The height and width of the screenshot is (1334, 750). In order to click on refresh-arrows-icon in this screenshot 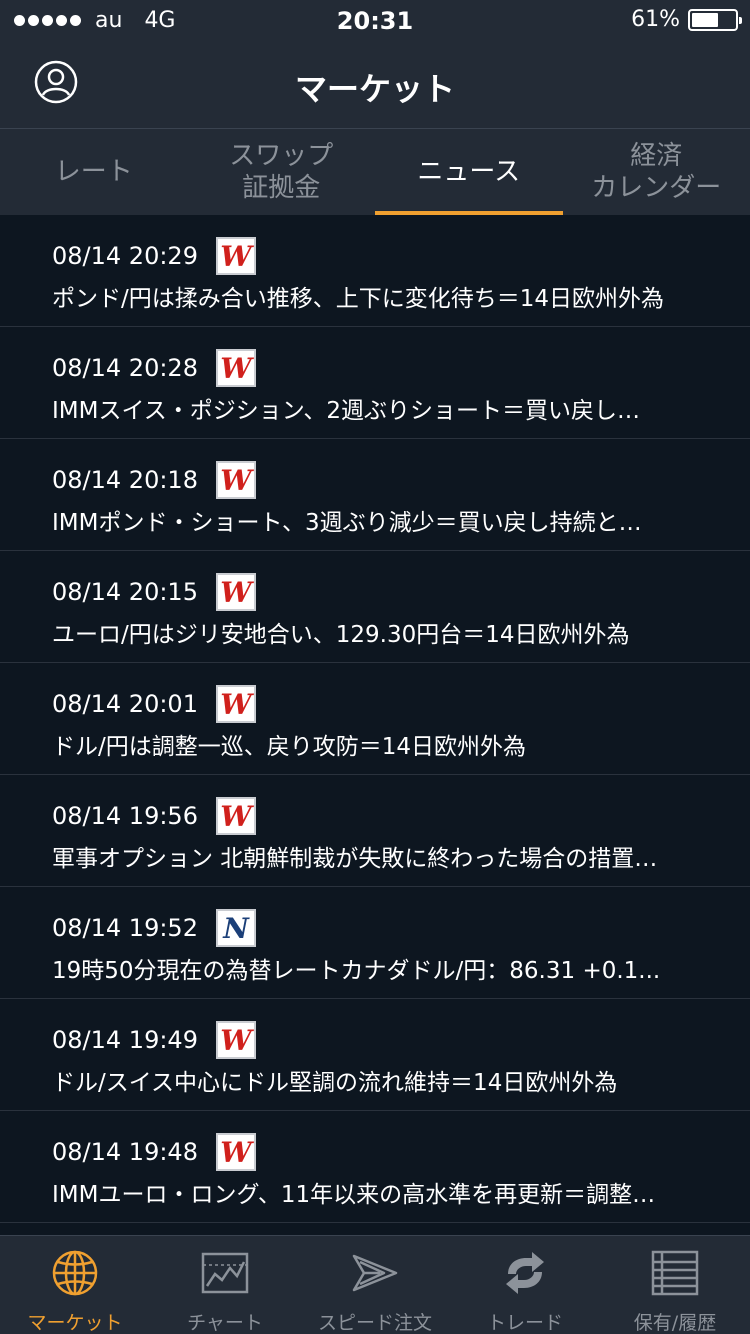, I will do `click(525, 1273)`.